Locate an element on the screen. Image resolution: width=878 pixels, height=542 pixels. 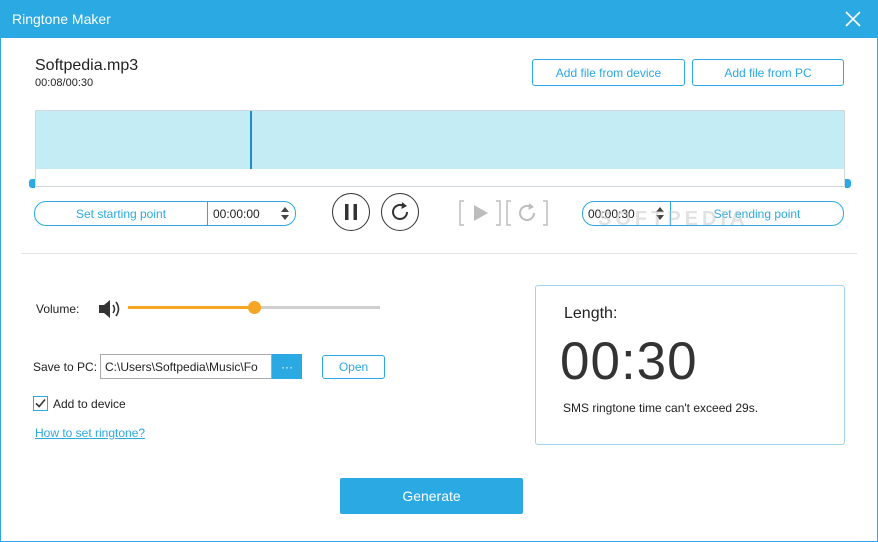
title-bar is located at coordinates (439, 19).